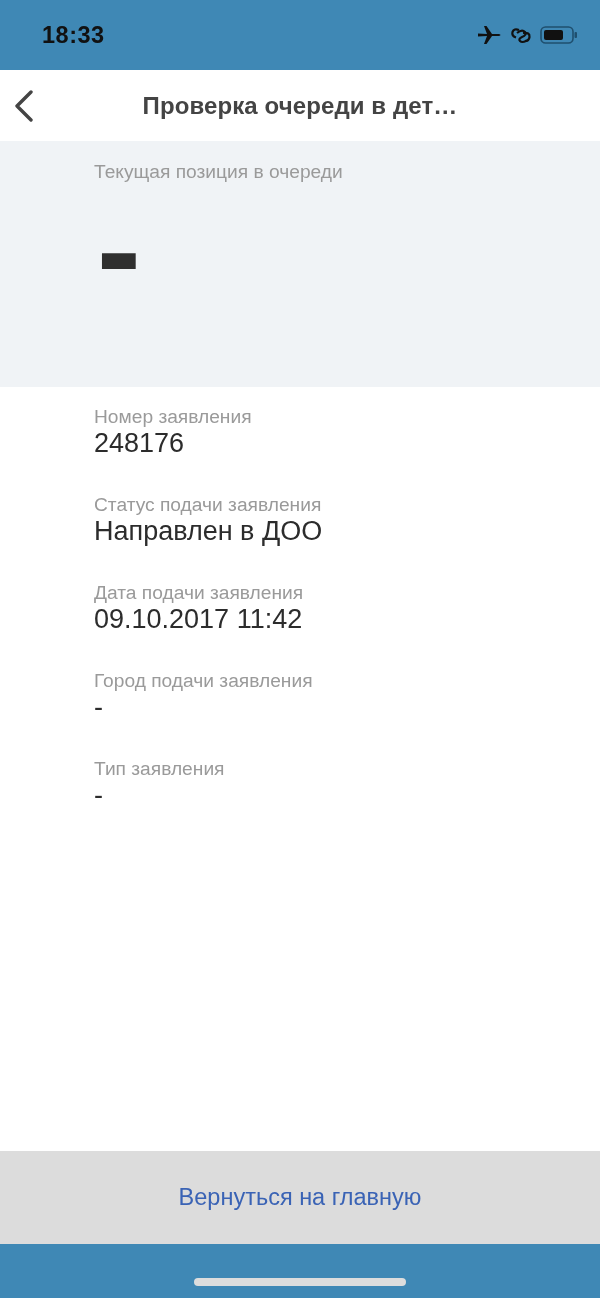  I want to click on link-icon, so click(521, 35).